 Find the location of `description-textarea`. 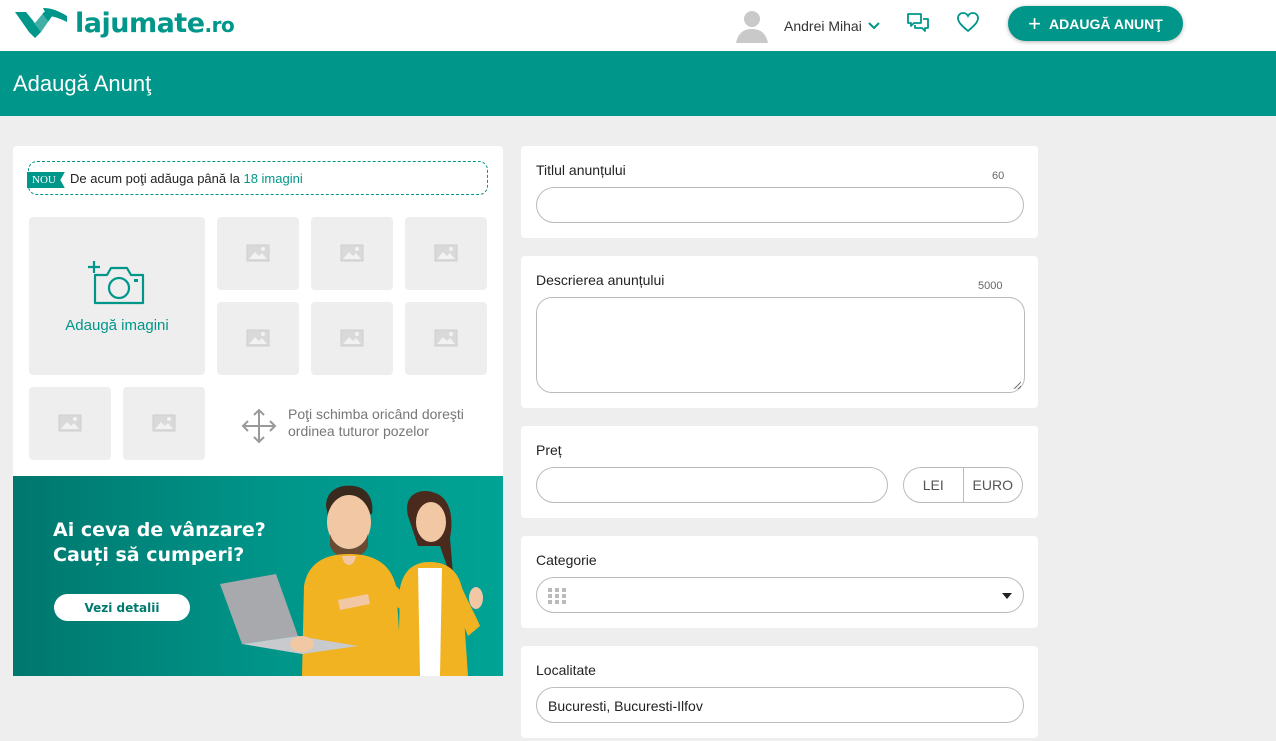

description-textarea is located at coordinates (780, 345).